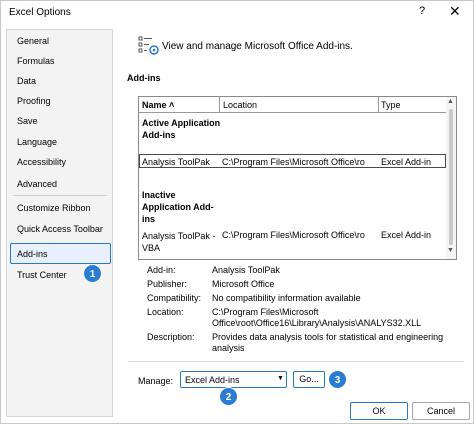  What do you see at coordinates (228, 396) in the screenshot?
I see `step-badge-2: 2` at bounding box center [228, 396].